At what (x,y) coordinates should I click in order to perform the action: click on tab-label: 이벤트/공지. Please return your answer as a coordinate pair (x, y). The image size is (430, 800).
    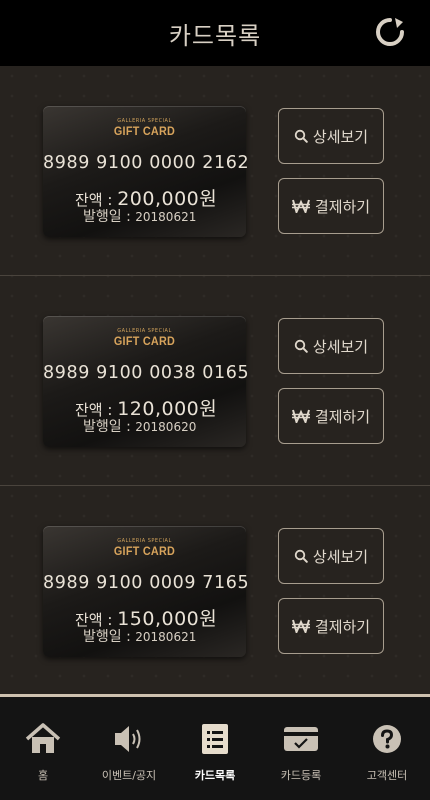
    Looking at the image, I should click on (129, 775).